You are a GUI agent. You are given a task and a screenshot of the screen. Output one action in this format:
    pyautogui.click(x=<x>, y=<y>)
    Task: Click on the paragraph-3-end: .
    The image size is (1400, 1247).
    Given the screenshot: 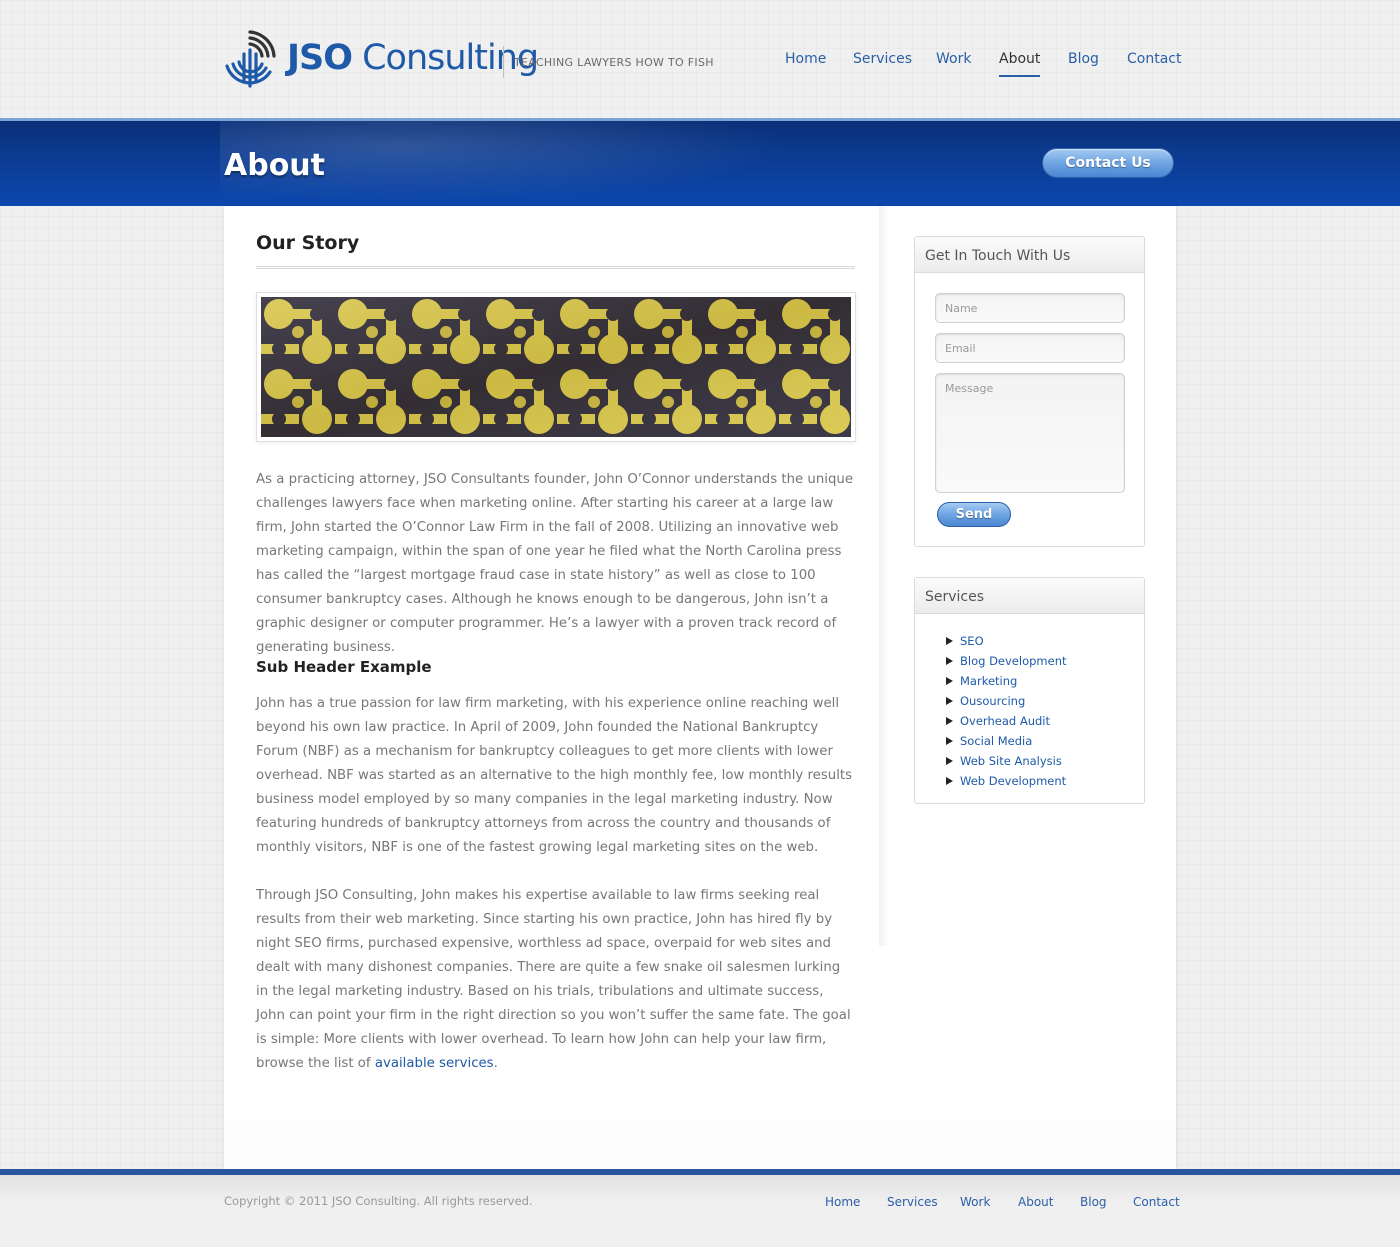 What is the action you would take?
    pyautogui.click(x=495, y=1063)
    